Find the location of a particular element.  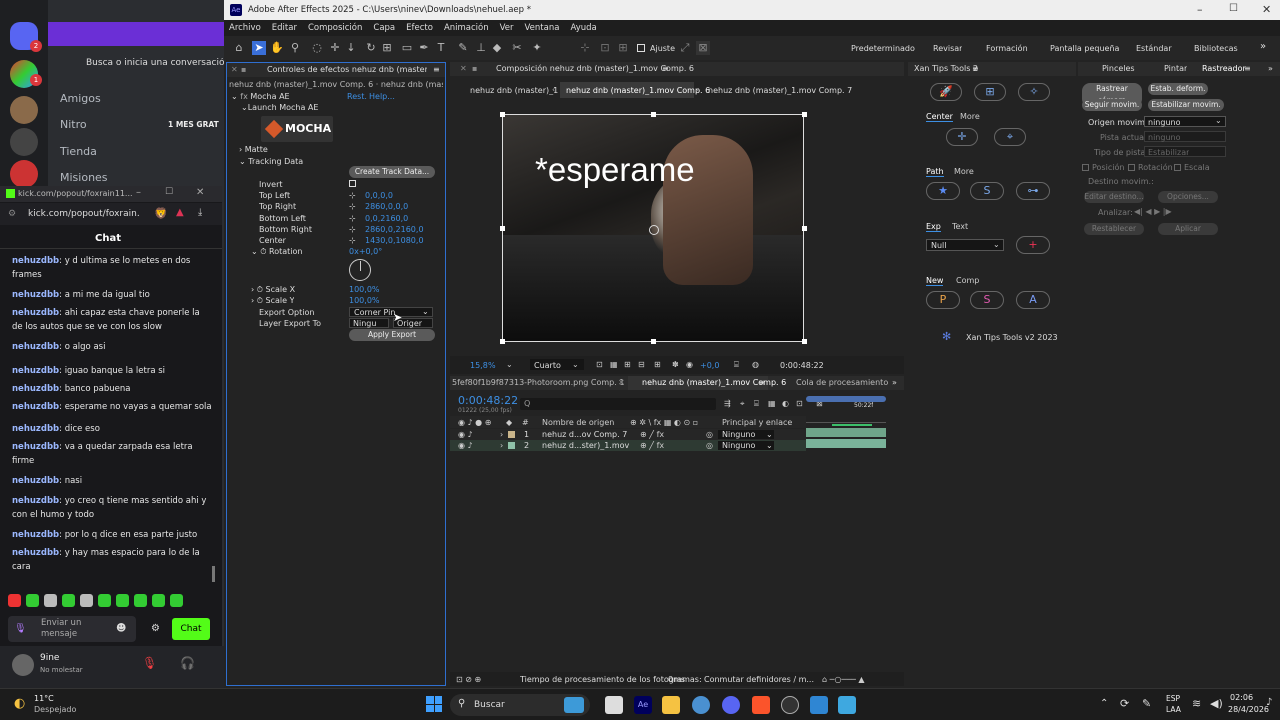

region-icon: ⊡ is located at coordinates (599, 364).